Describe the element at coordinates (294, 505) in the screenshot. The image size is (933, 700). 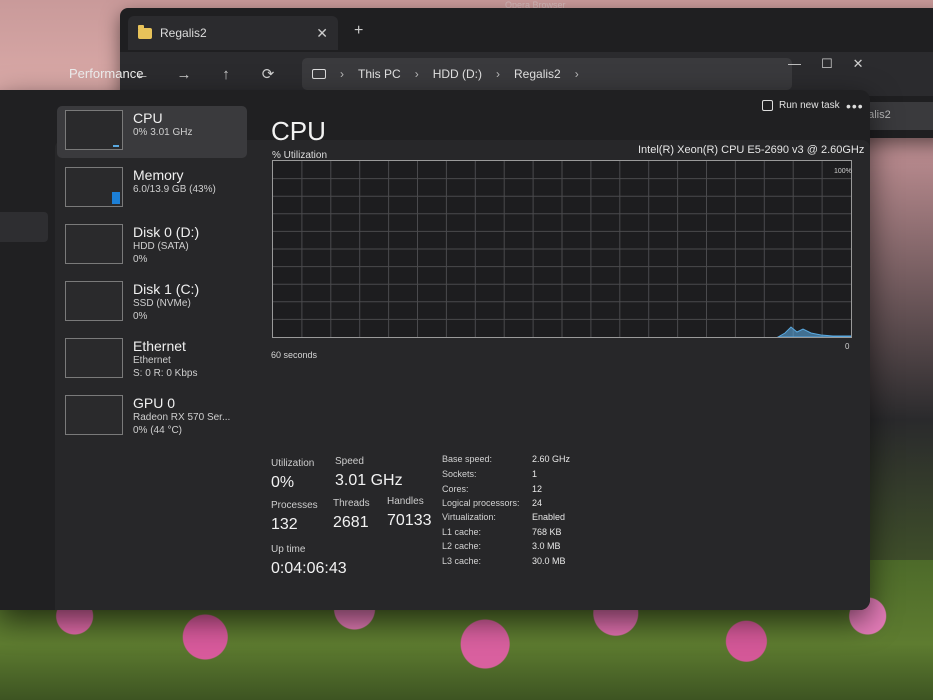
I see `processes-label: Processes` at that location.